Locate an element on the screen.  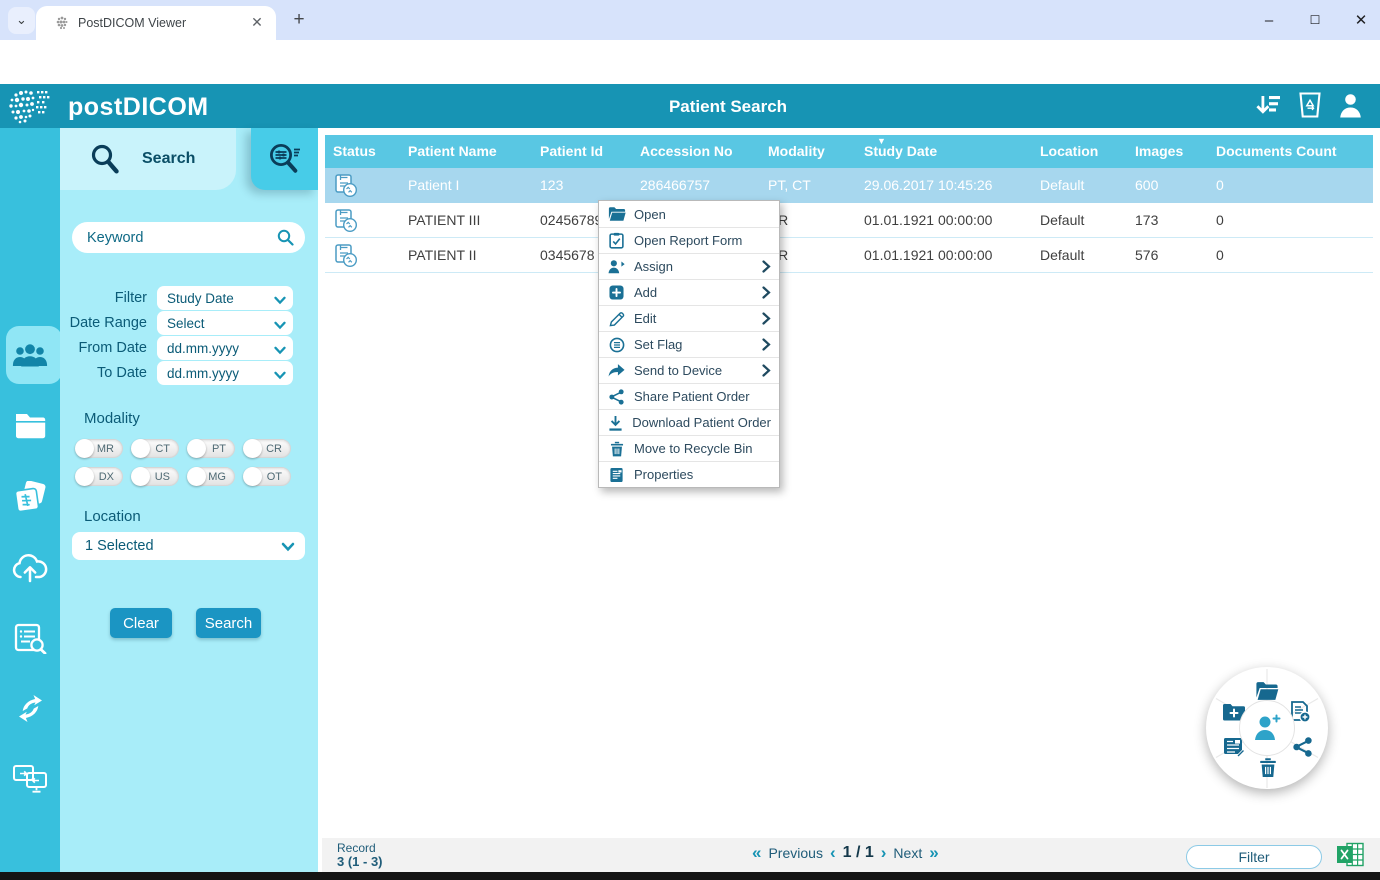
col-documents-count: Documents Count is located at coordinates (1290, 151).